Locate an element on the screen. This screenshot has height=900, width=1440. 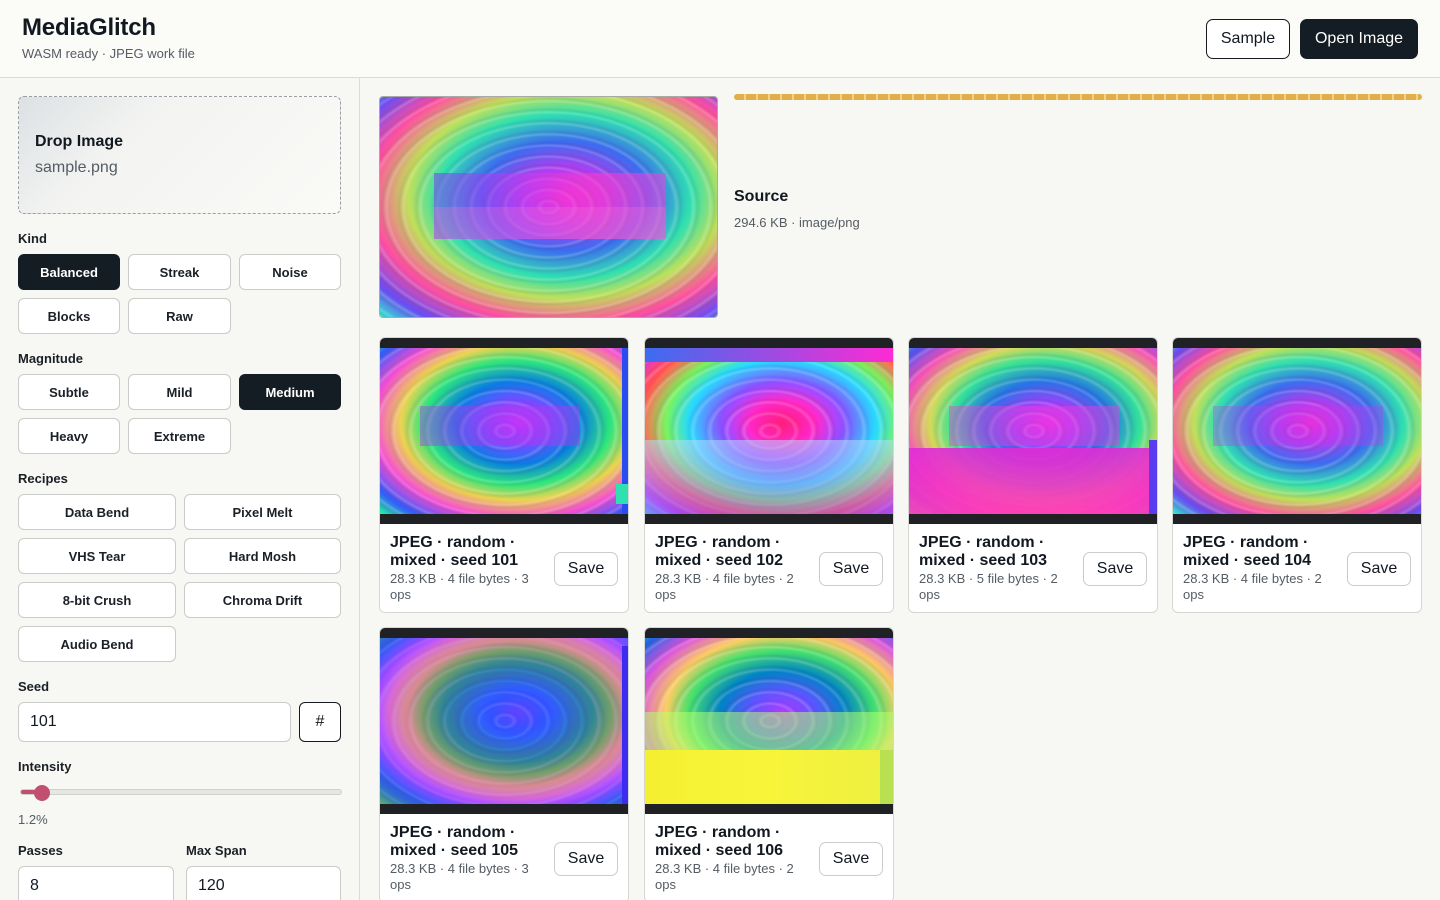
intensity-slider is located at coordinates (181, 793).